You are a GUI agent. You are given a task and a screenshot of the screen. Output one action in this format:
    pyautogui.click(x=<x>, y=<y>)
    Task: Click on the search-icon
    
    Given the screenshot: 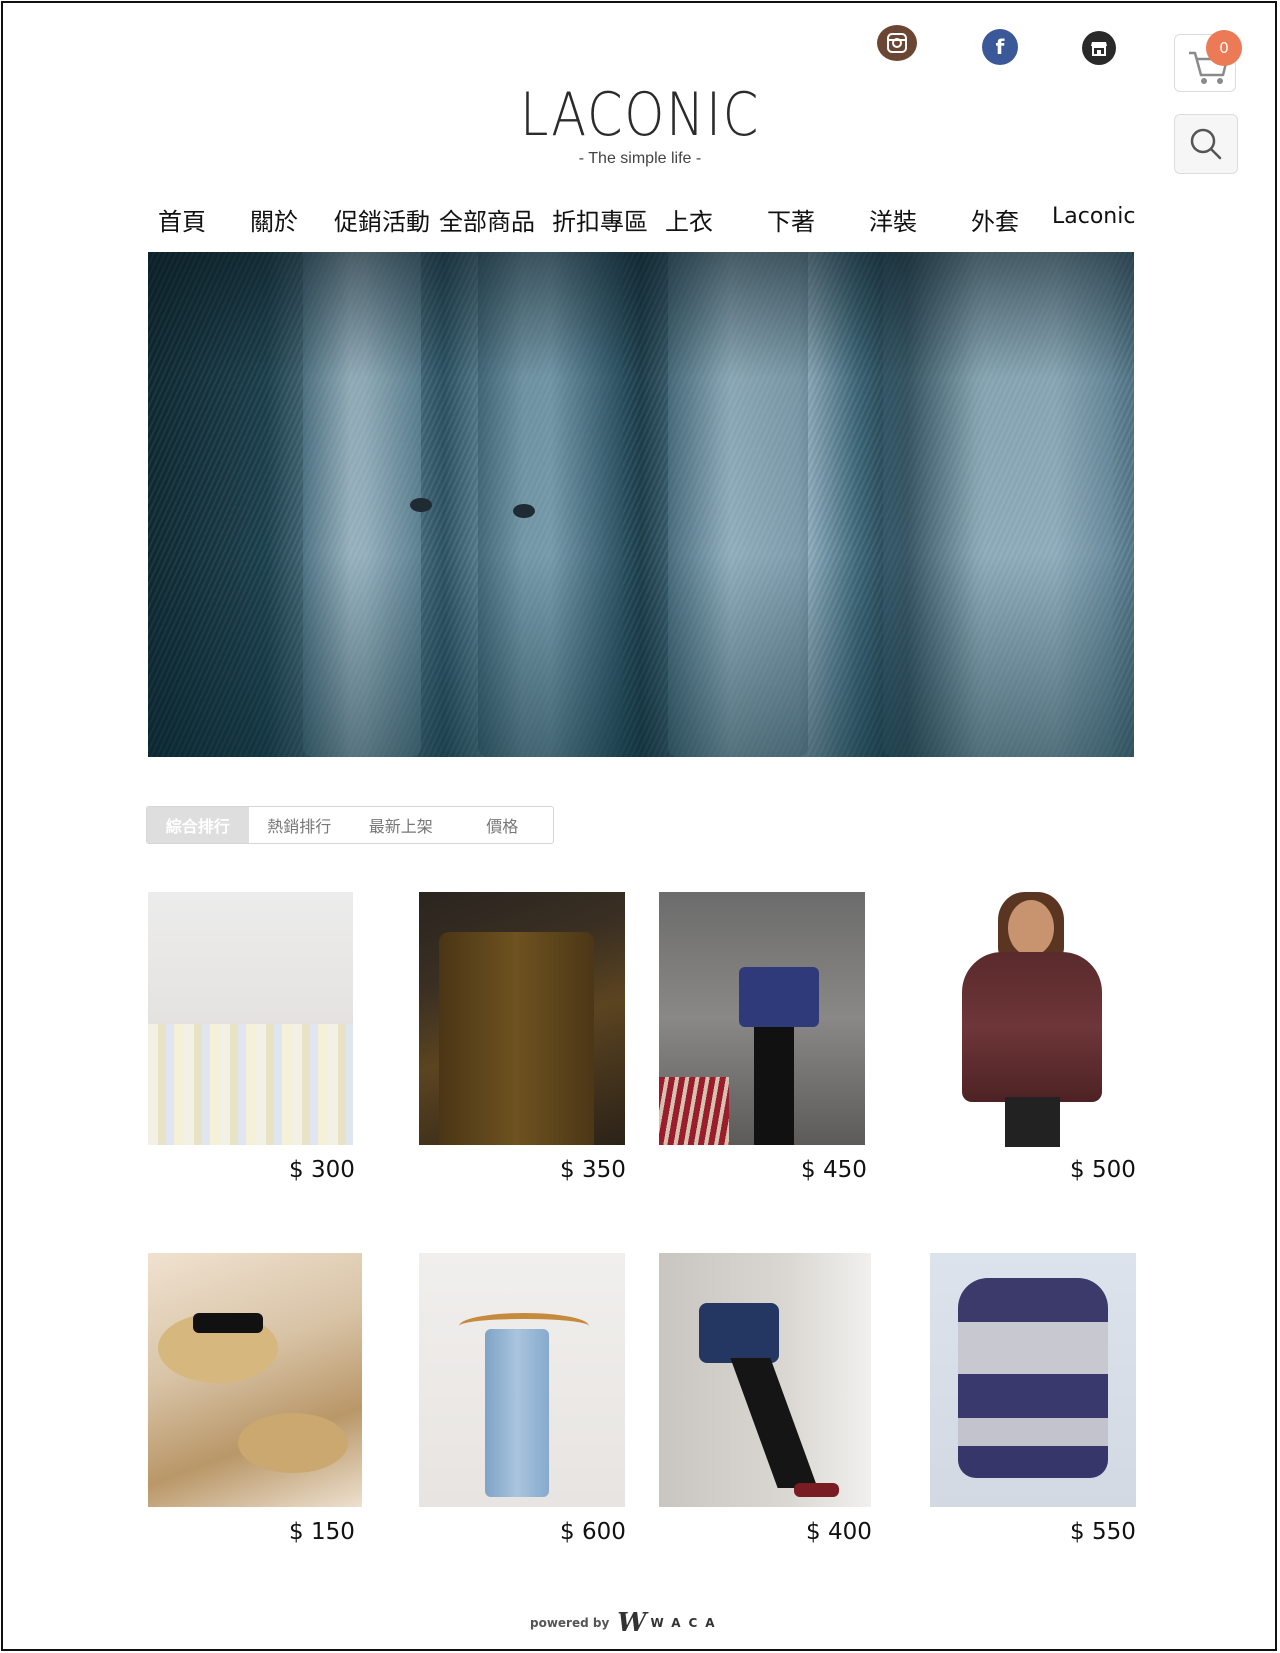 What is the action you would take?
    pyautogui.click(x=1206, y=144)
    